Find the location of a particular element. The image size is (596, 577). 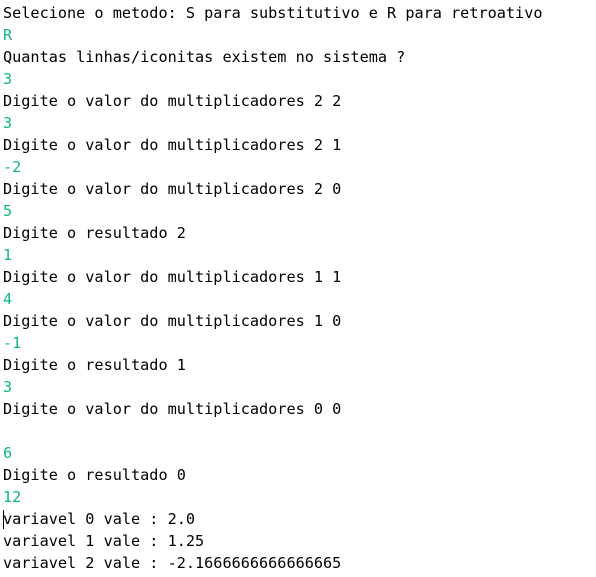

user-input-line: 4 is located at coordinates (8, 299).